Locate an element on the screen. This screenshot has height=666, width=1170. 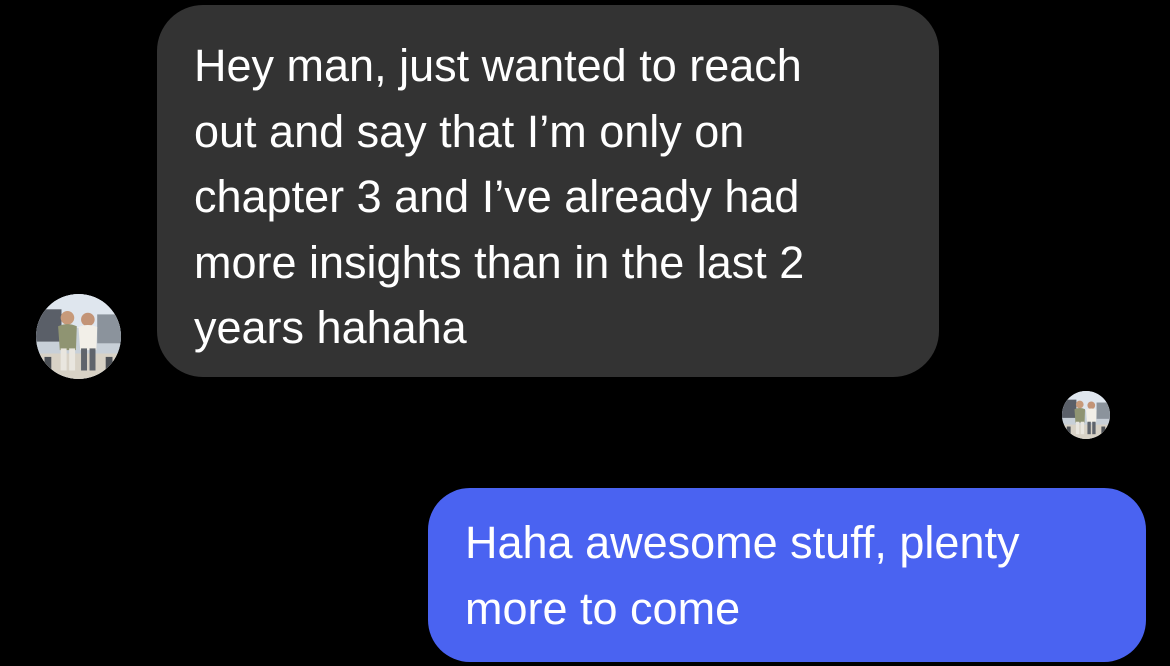
read-receipt-avatar is located at coordinates (1086, 415).